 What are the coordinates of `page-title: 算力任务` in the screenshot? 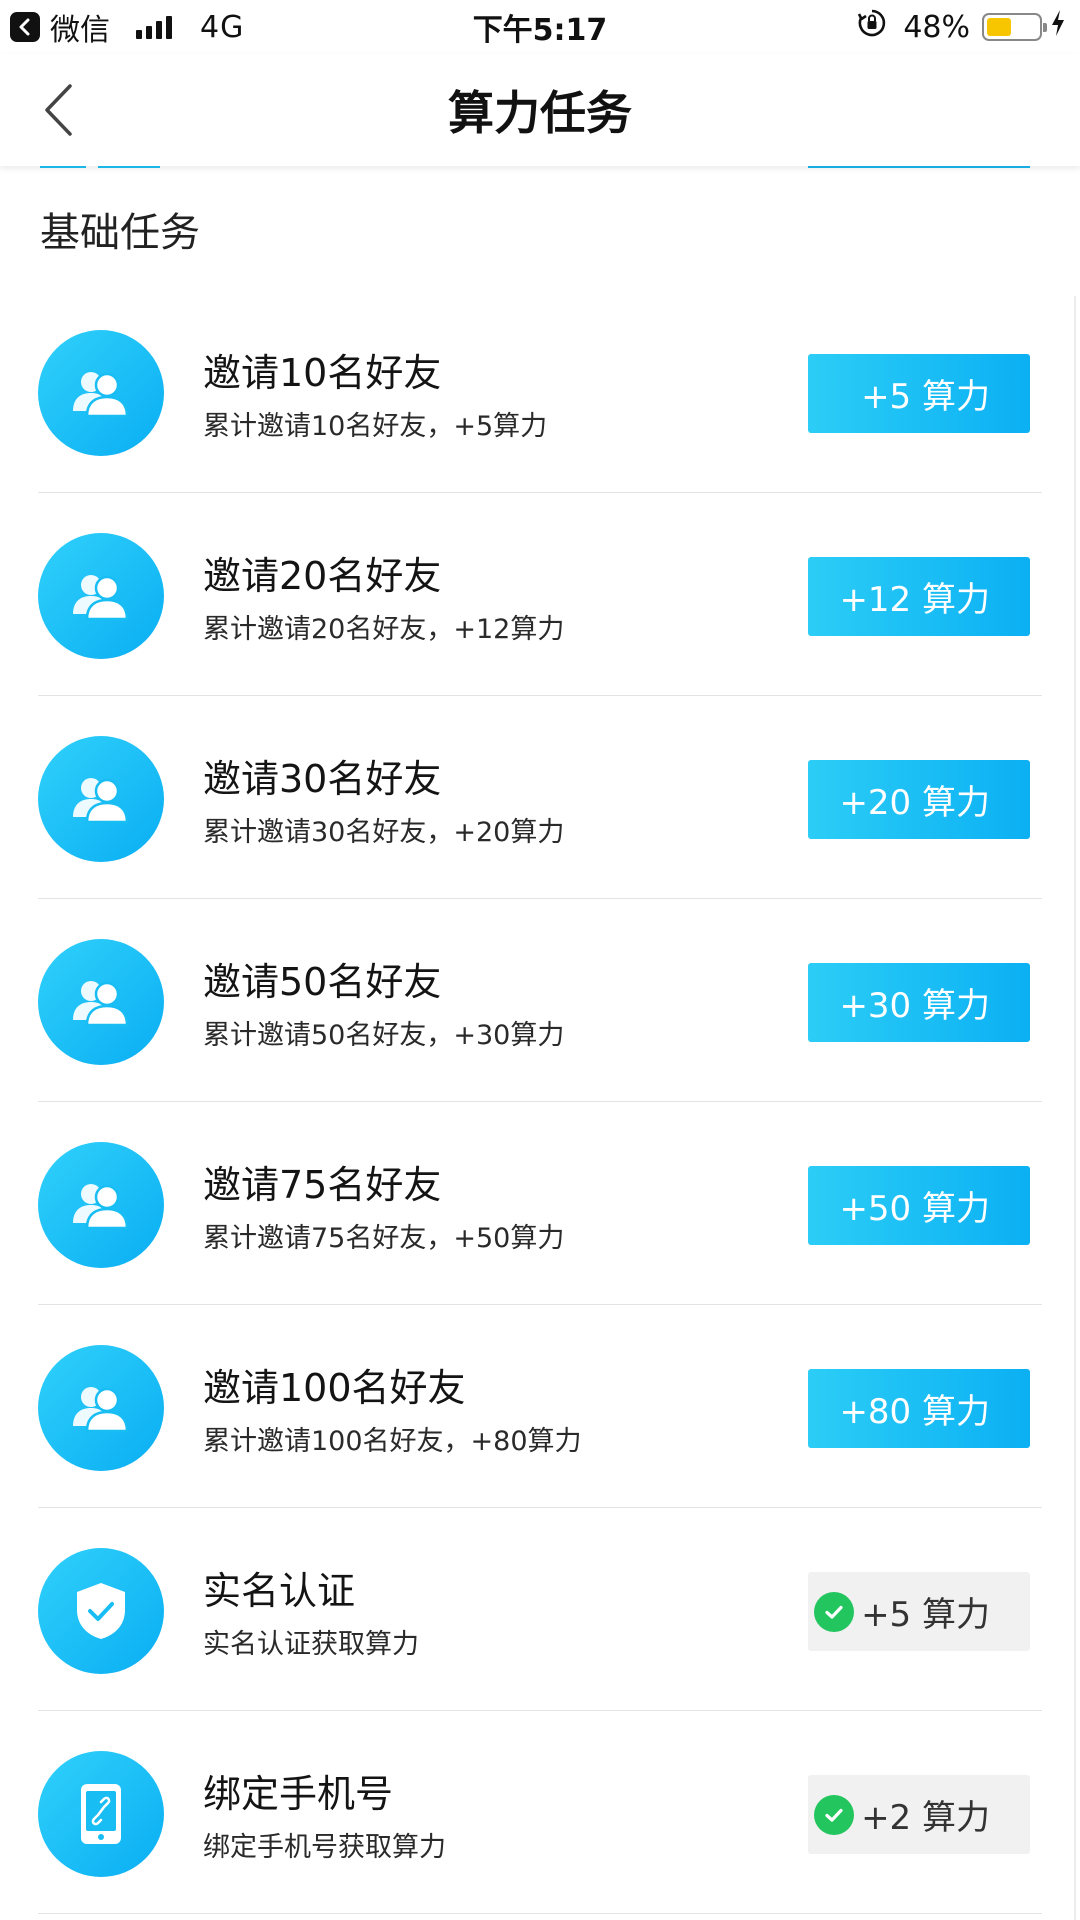 It's located at (540, 113).